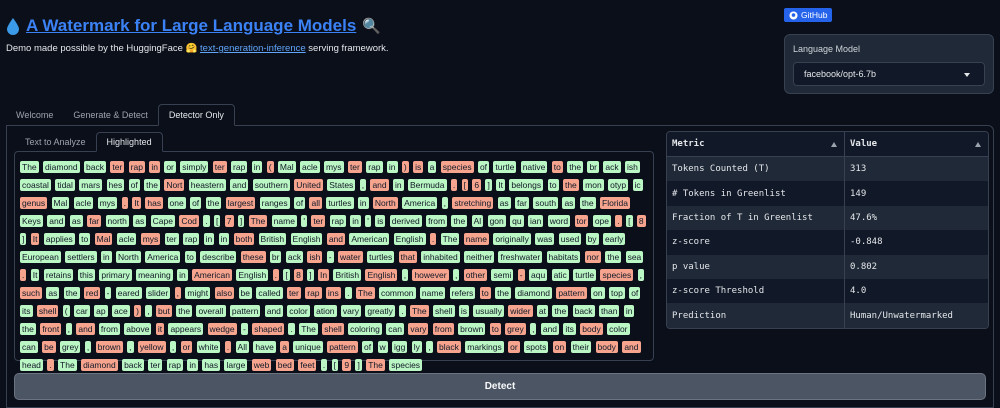 The width and height of the screenshot is (1000, 408). I want to click on value-cell: 0.802, so click(916, 266).